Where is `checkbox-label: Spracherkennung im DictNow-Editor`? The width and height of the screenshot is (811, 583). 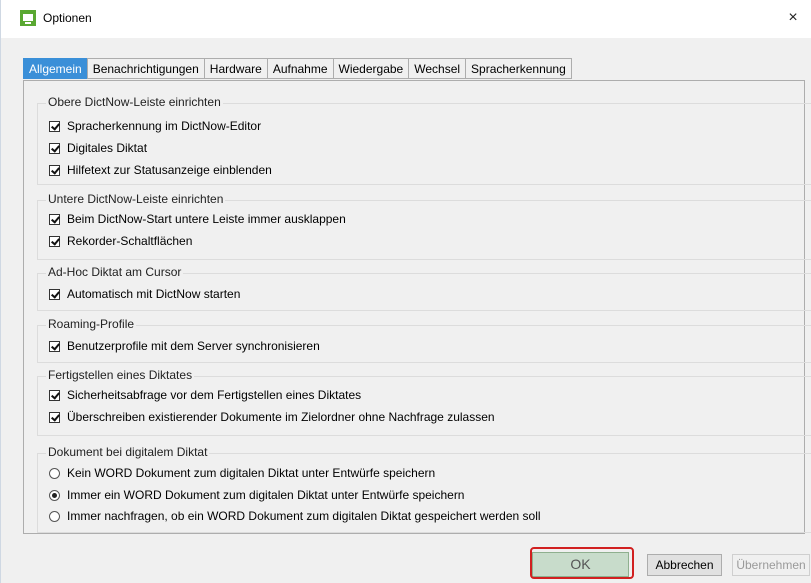
checkbox-label: Spracherkennung im DictNow-Editor is located at coordinates (164, 126).